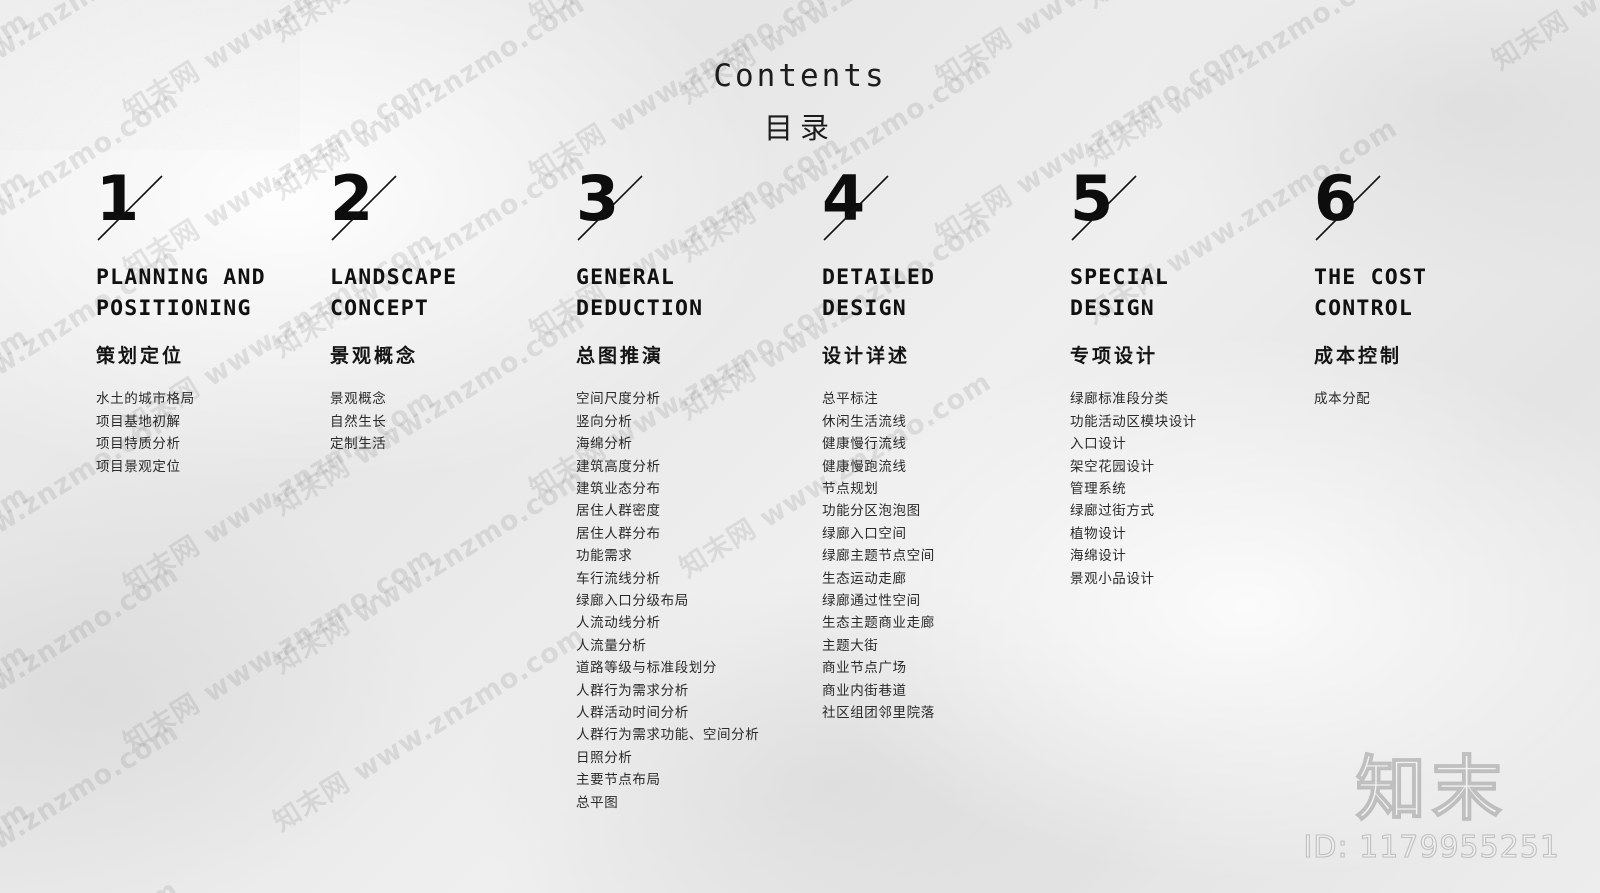 This screenshot has width=1600, height=893. I want to click on column-title-cn: 总图推演, so click(620, 356).